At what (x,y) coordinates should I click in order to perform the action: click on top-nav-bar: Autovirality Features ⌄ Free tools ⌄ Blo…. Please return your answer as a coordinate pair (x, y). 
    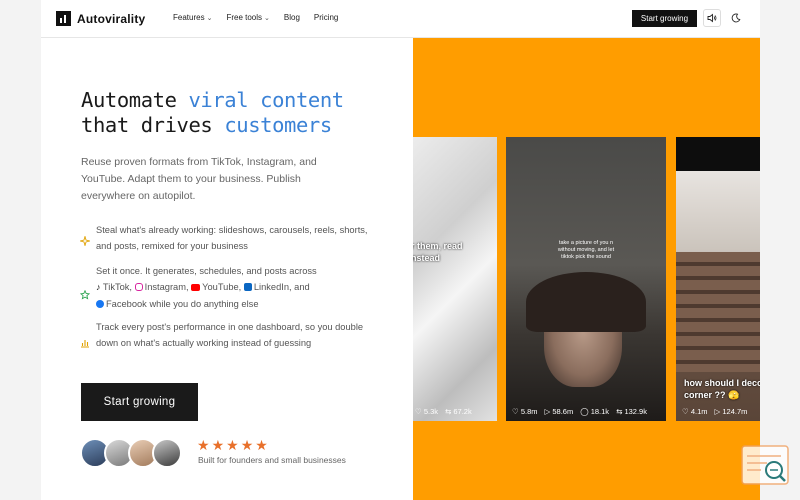
    Looking at the image, I should click on (400, 19).